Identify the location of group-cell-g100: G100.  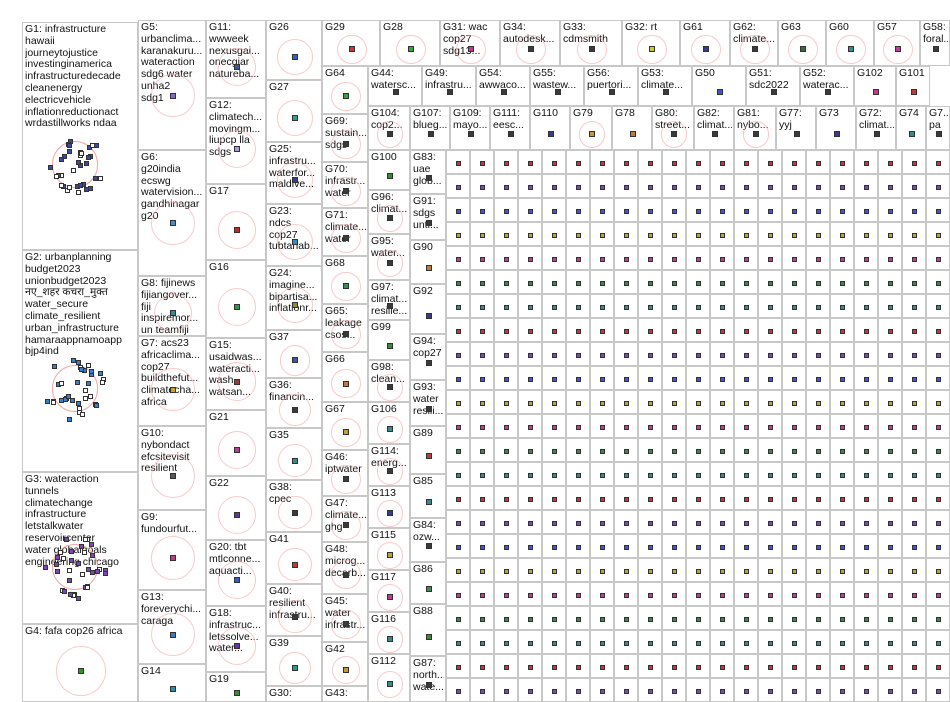
(389, 170).